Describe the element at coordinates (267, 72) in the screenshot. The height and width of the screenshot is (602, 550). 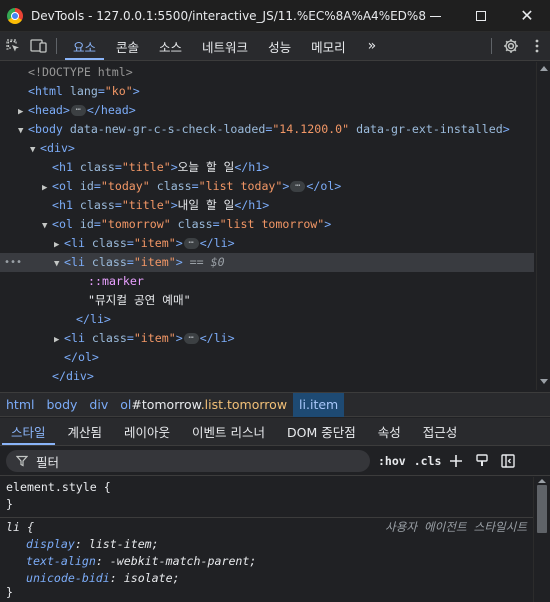
I see `dom-node-row: <!DOCTYPE html>` at that location.